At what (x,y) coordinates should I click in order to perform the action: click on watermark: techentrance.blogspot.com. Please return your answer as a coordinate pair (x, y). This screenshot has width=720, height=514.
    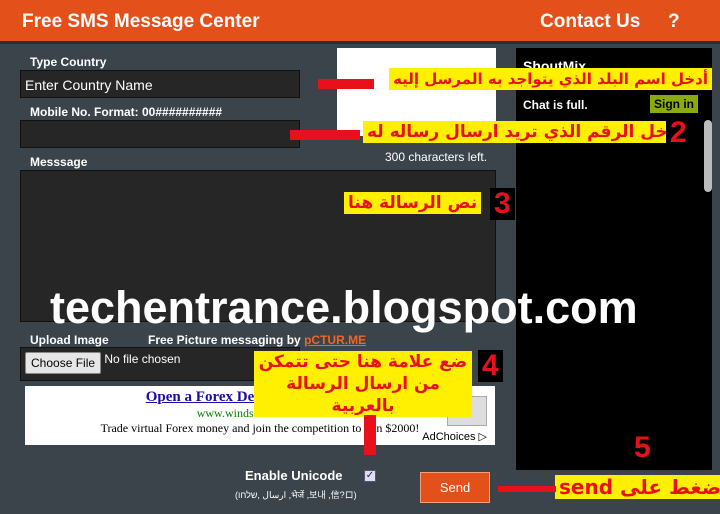
    Looking at the image, I should click on (344, 307).